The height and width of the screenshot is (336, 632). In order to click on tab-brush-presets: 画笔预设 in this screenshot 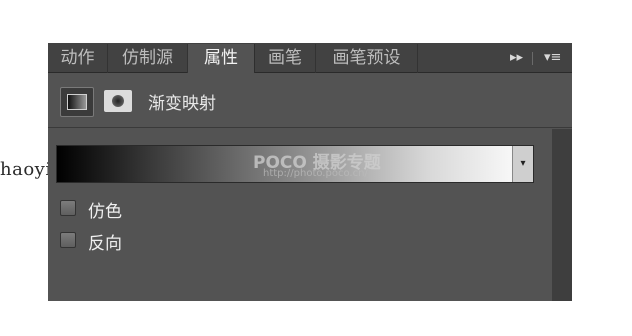, I will do `click(367, 58)`.